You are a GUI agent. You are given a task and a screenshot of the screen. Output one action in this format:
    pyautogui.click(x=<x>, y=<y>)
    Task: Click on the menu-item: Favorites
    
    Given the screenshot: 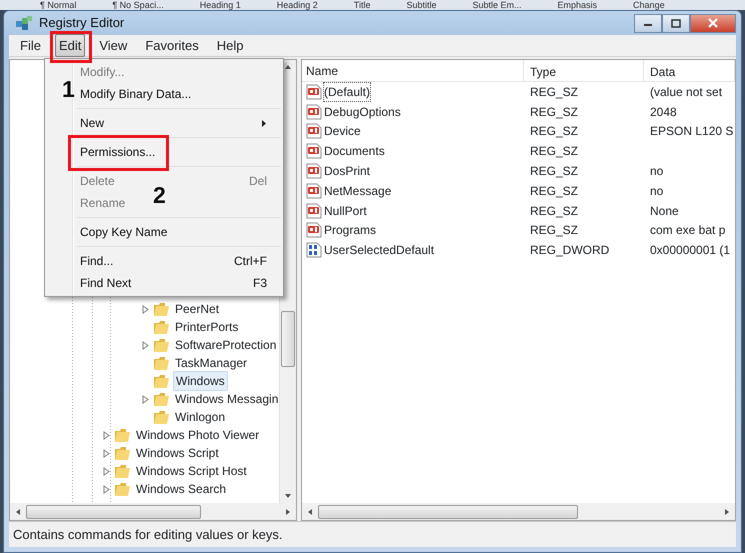 What is the action you would take?
    pyautogui.click(x=172, y=46)
    